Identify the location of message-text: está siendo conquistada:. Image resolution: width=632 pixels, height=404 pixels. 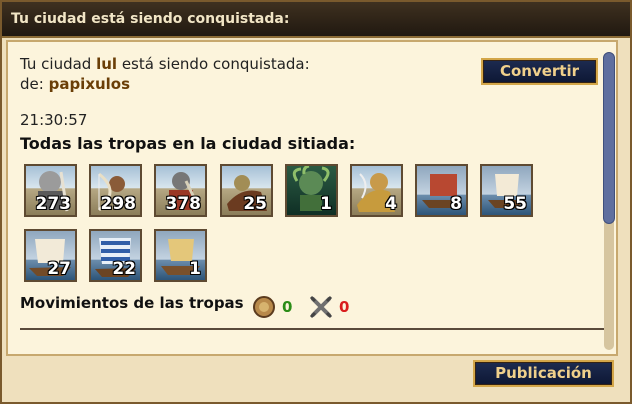
(213, 64).